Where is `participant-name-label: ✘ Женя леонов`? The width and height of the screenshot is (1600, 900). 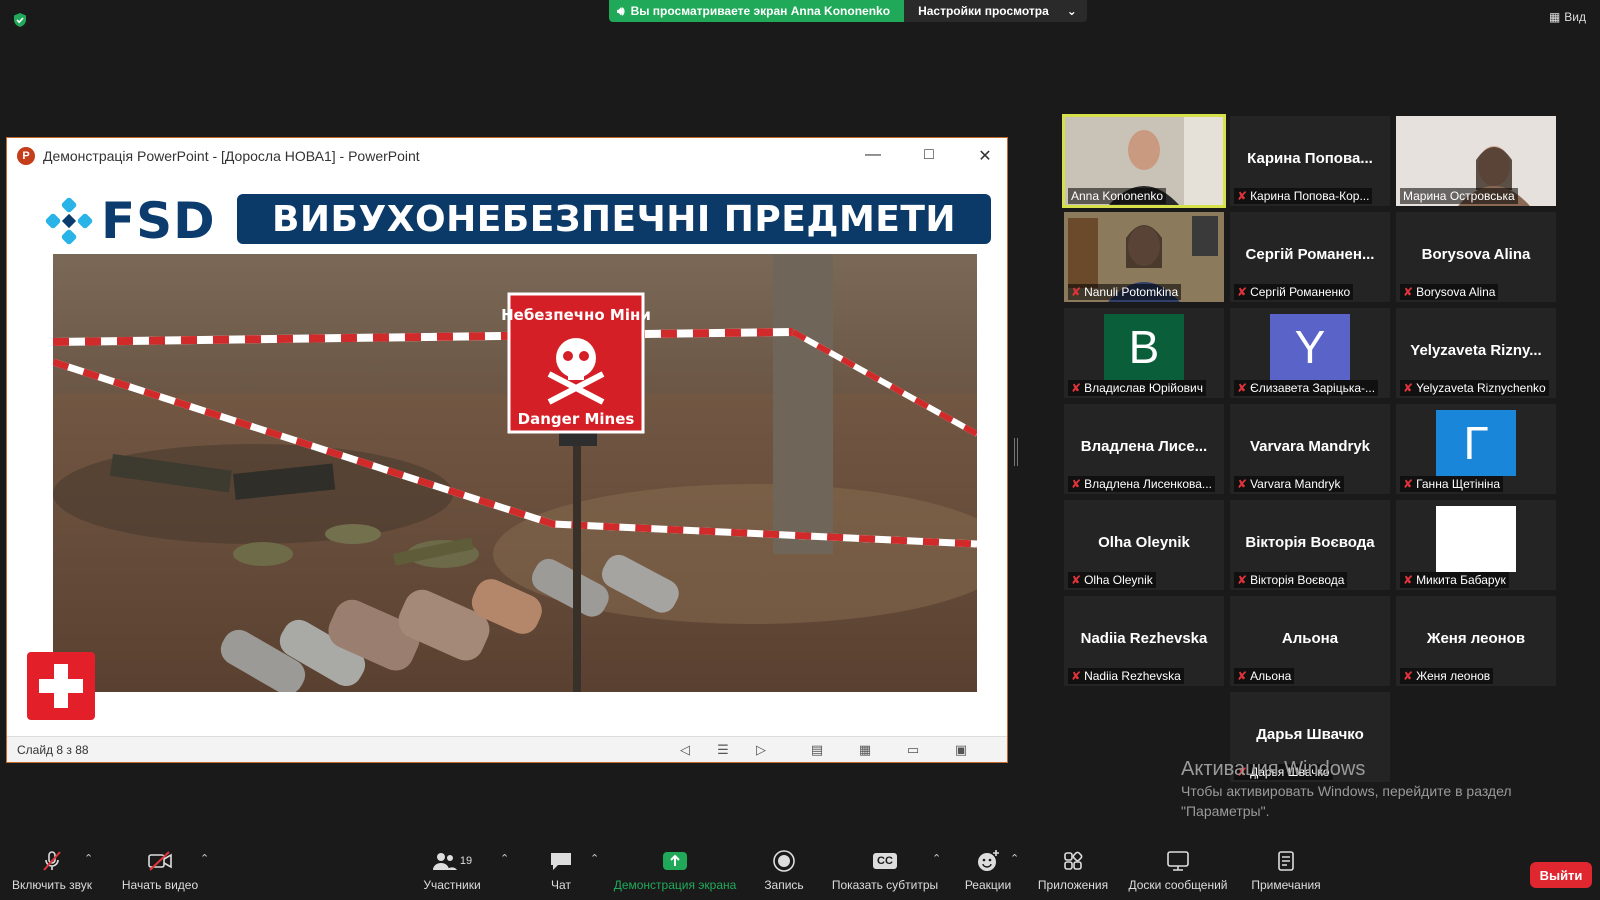
participant-name-label: ✘ Женя леонов is located at coordinates (1447, 676).